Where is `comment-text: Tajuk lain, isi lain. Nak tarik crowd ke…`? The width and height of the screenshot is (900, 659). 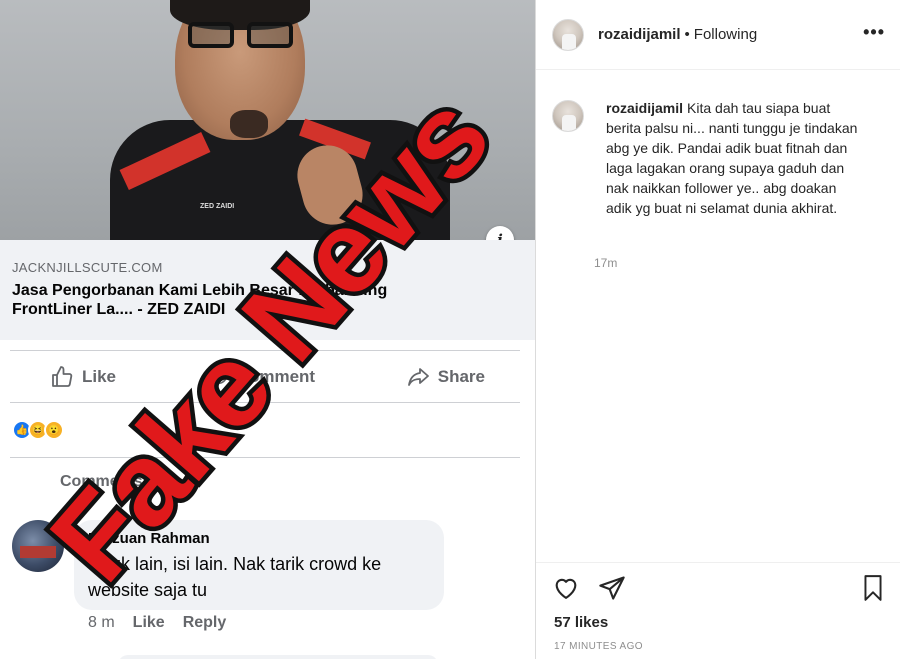
comment-text: Tajuk lain, isi lain. Nak tarik crowd ke… is located at coordinates (235, 577).